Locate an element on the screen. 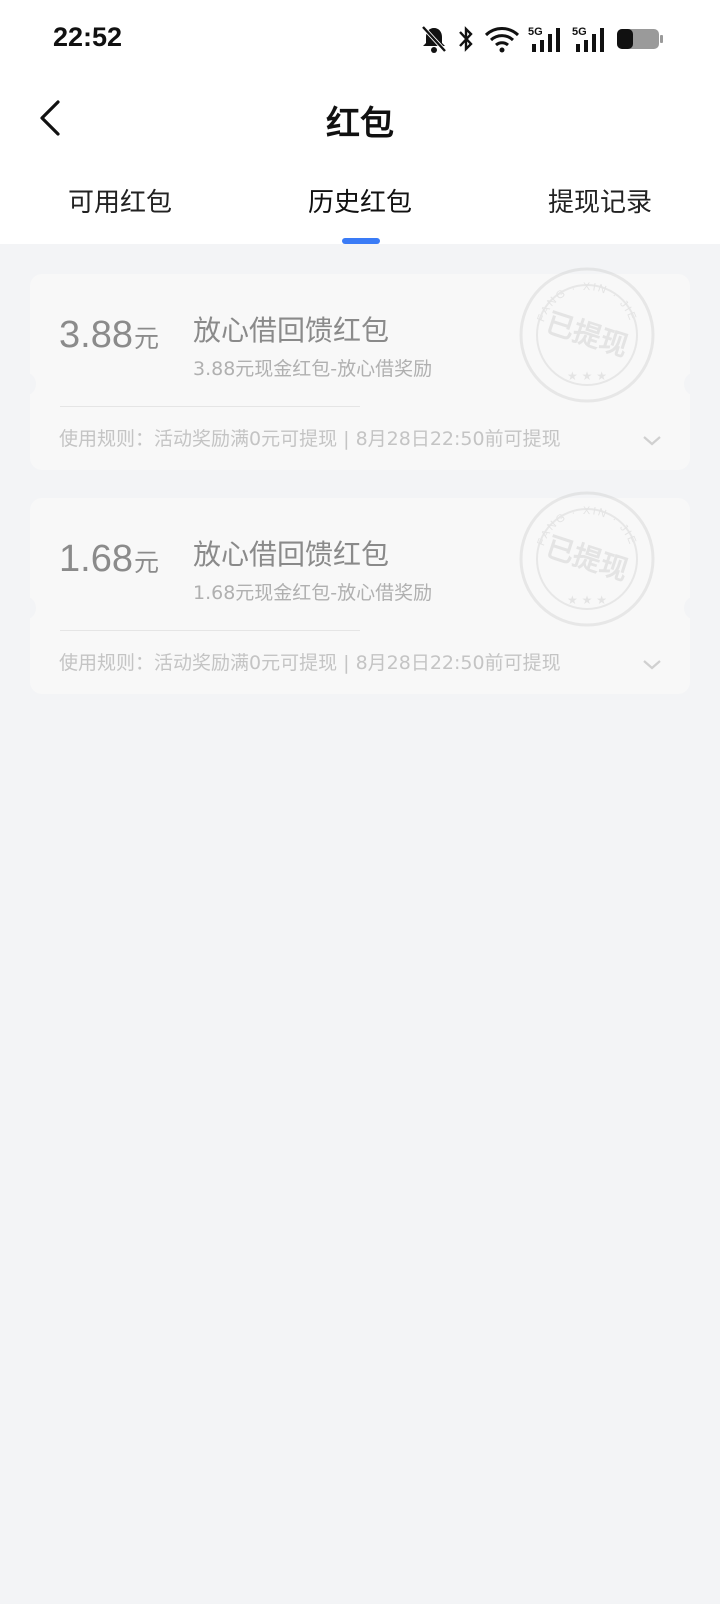  amount: 1.68元 is located at coordinates (109, 559).